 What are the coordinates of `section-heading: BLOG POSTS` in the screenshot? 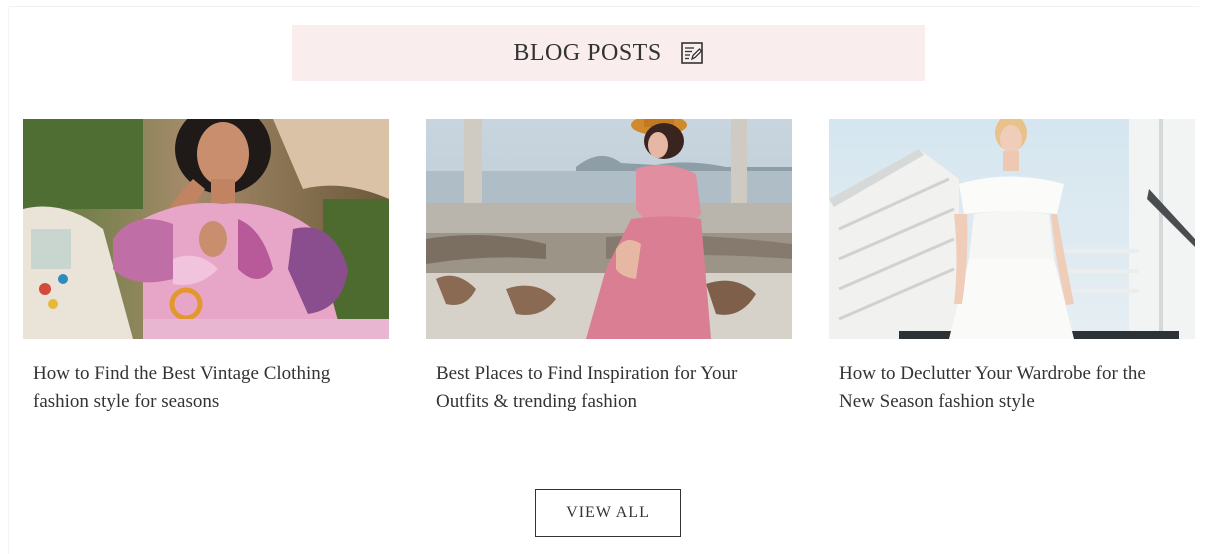 It's located at (587, 52).